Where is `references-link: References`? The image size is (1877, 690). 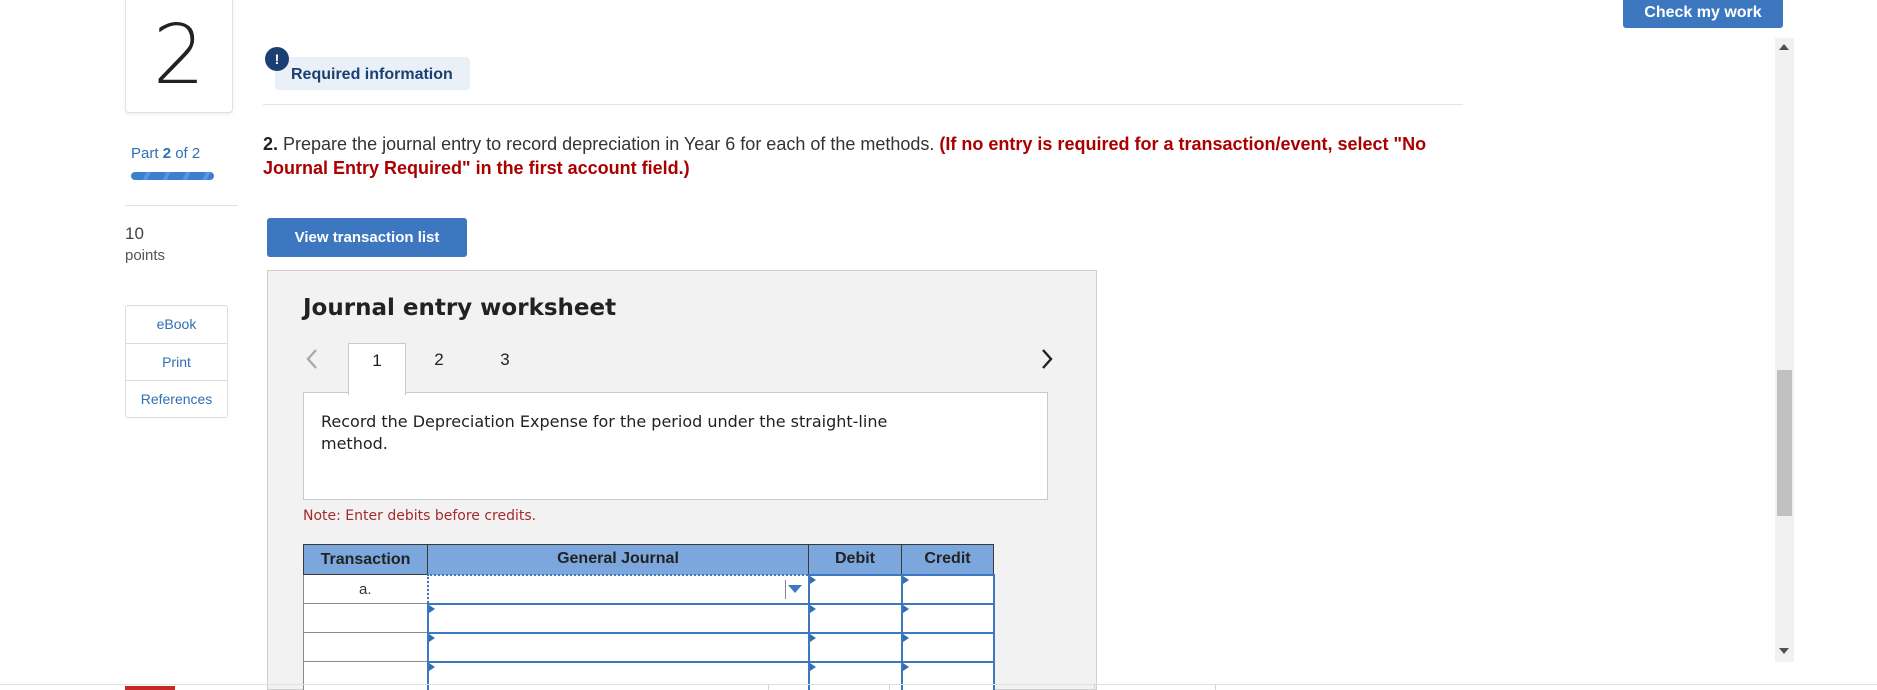
references-link: References is located at coordinates (176, 398).